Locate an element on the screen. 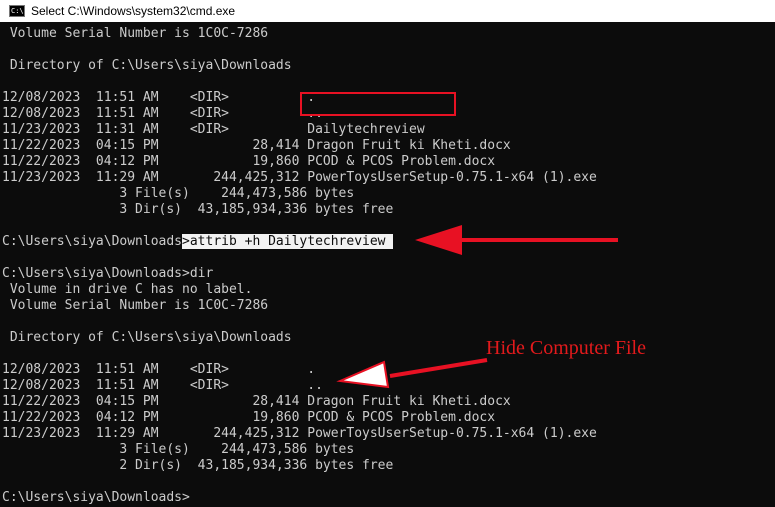 The height and width of the screenshot is (507, 775). annotation-overlay is located at coordinates (477, 307).